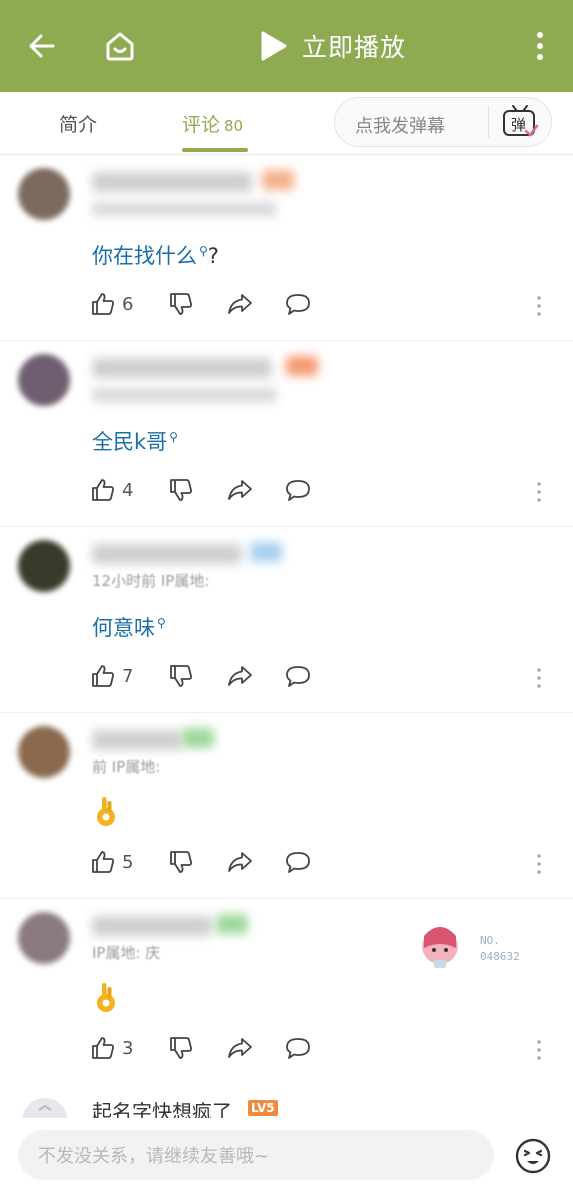 The image size is (573, 1198). What do you see at coordinates (220, 677) in the screenshot?
I see `comment-actions: 7` at bounding box center [220, 677].